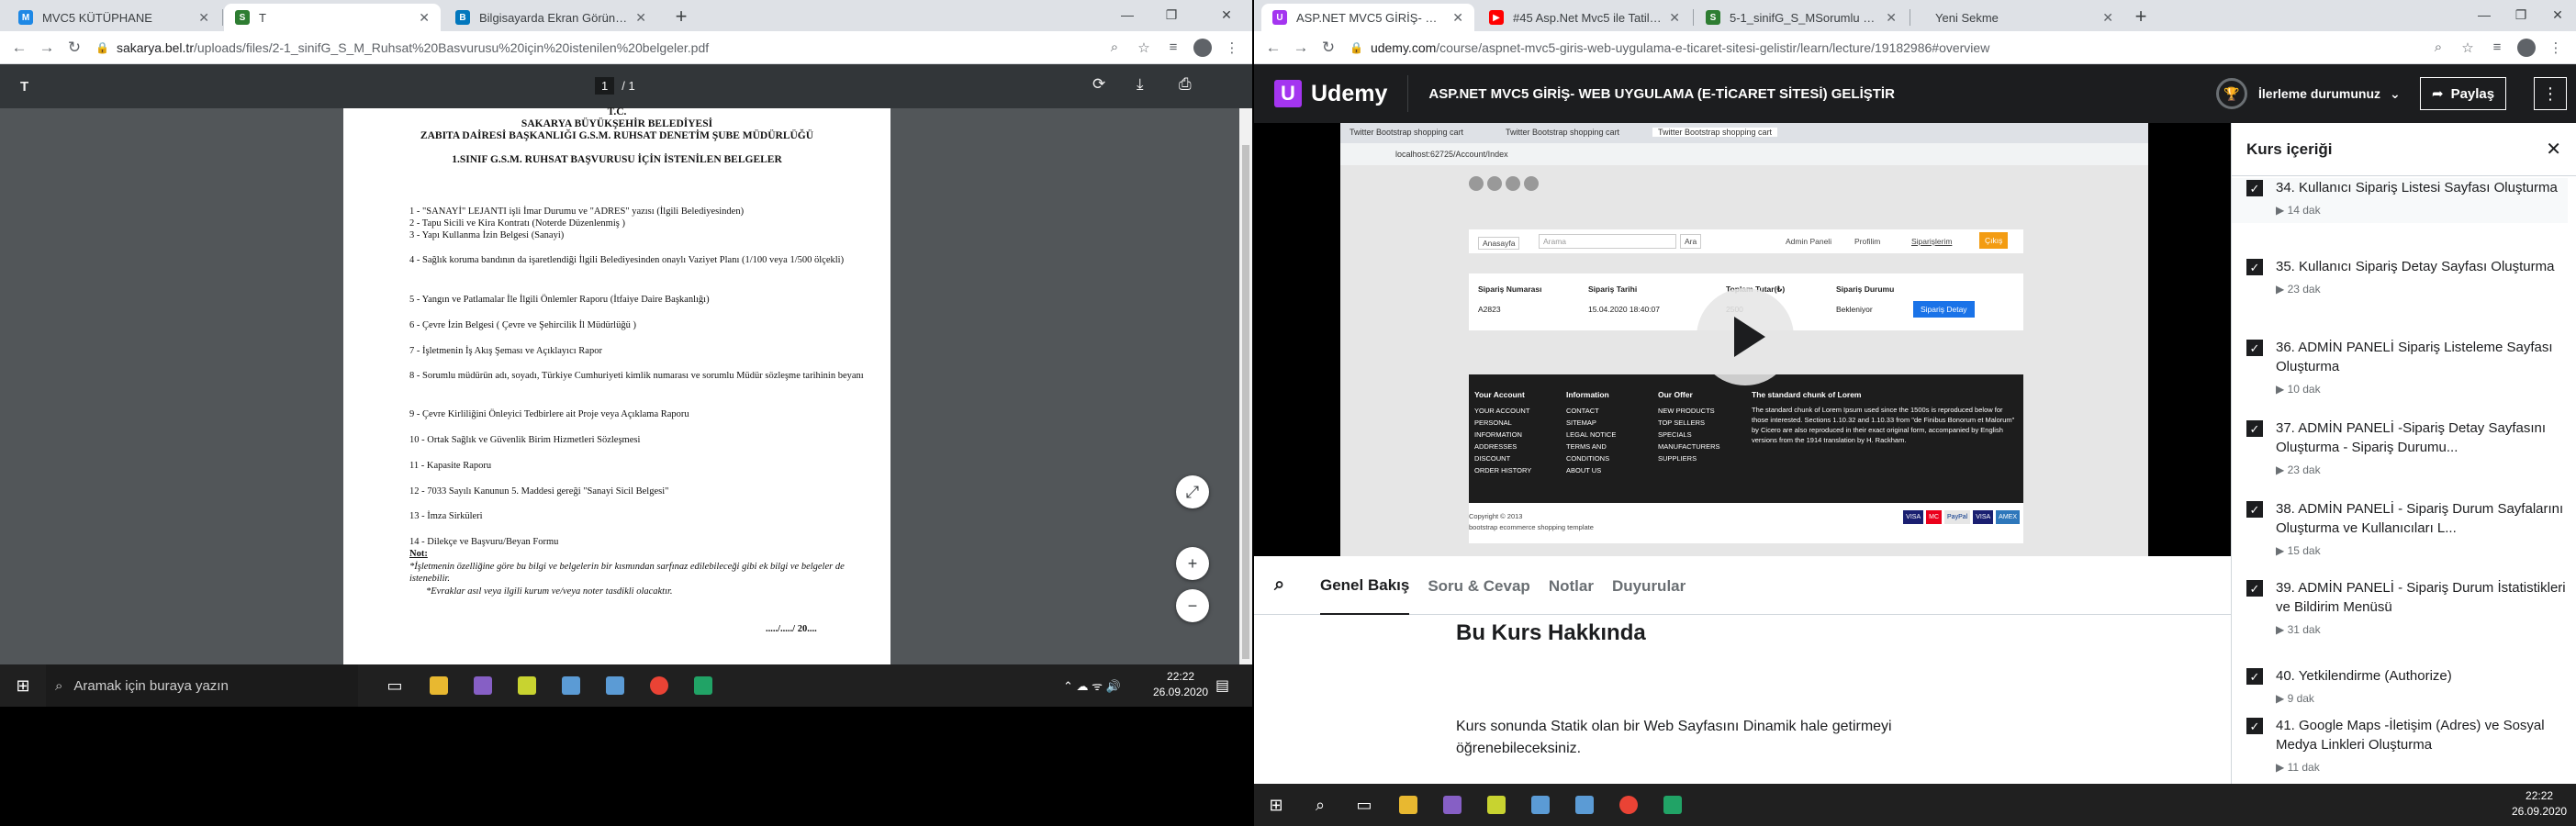  I want to click on tab-new: Yeni Sekme ✕, so click(2017, 17).